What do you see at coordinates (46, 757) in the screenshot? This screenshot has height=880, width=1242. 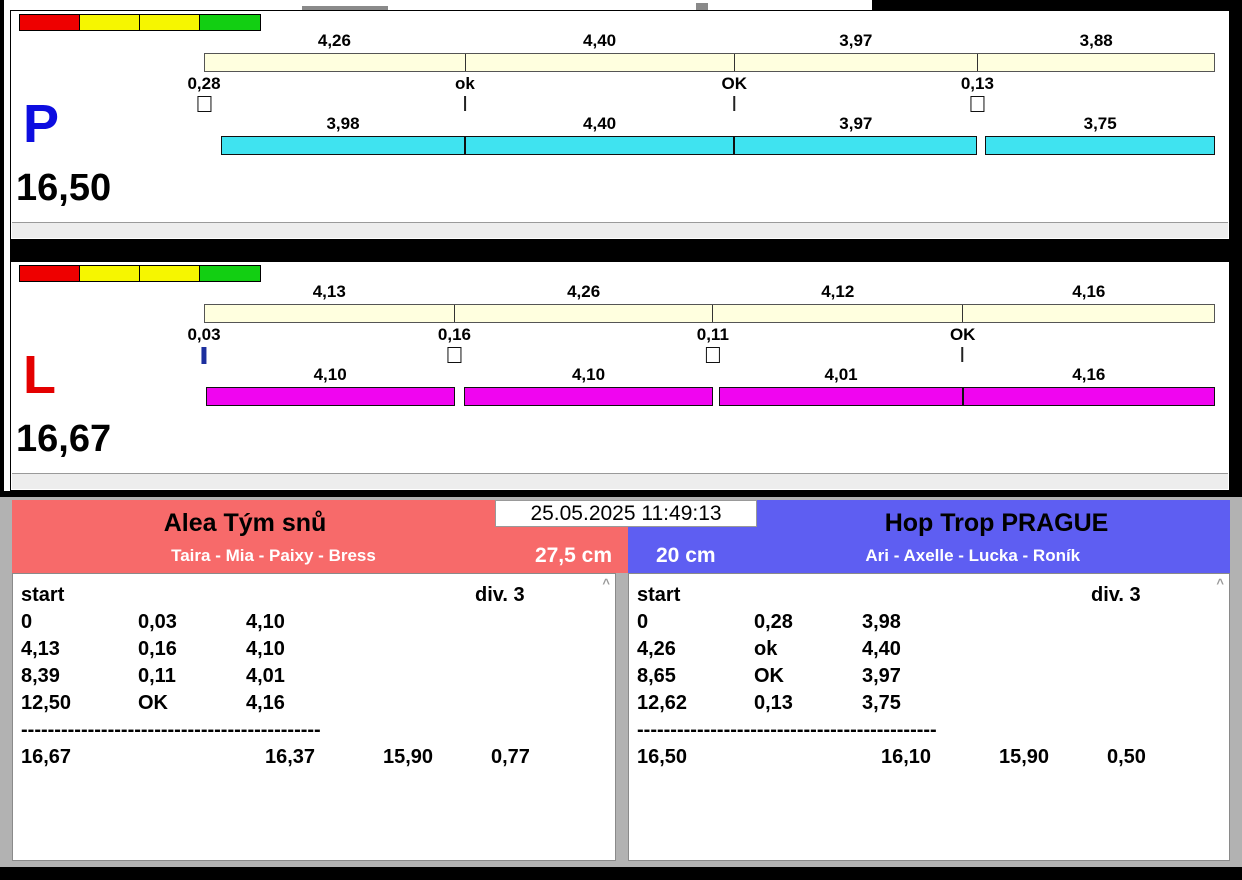 I see `table-cell: 16,67` at bounding box center [46, 757].